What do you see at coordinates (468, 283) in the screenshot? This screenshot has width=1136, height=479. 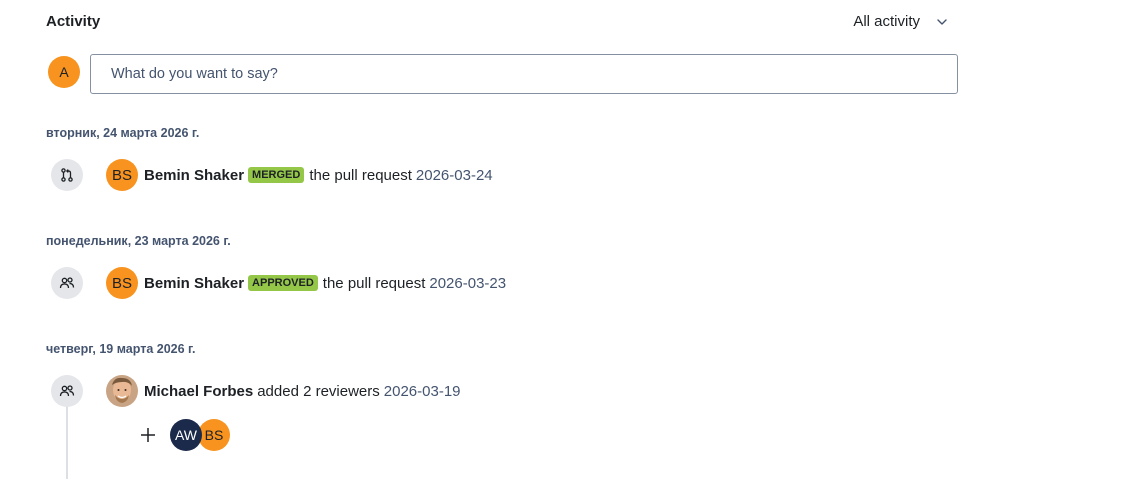 I see `event-timestamp: 2026-03-23` at bounding box center [468, 283].